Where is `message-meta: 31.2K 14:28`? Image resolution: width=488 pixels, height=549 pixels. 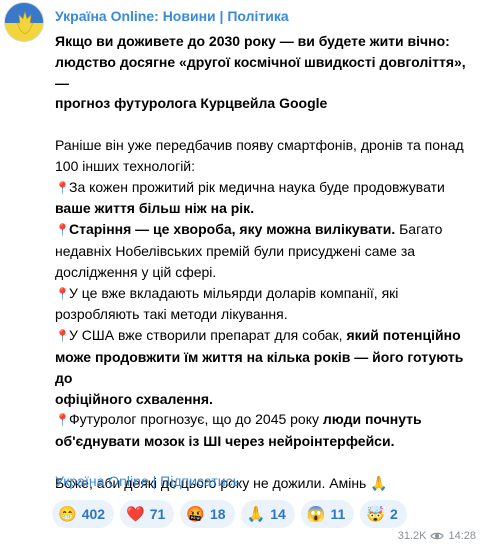 message-meta: 31.2K 14:28 is located at coordinates (437, 536).